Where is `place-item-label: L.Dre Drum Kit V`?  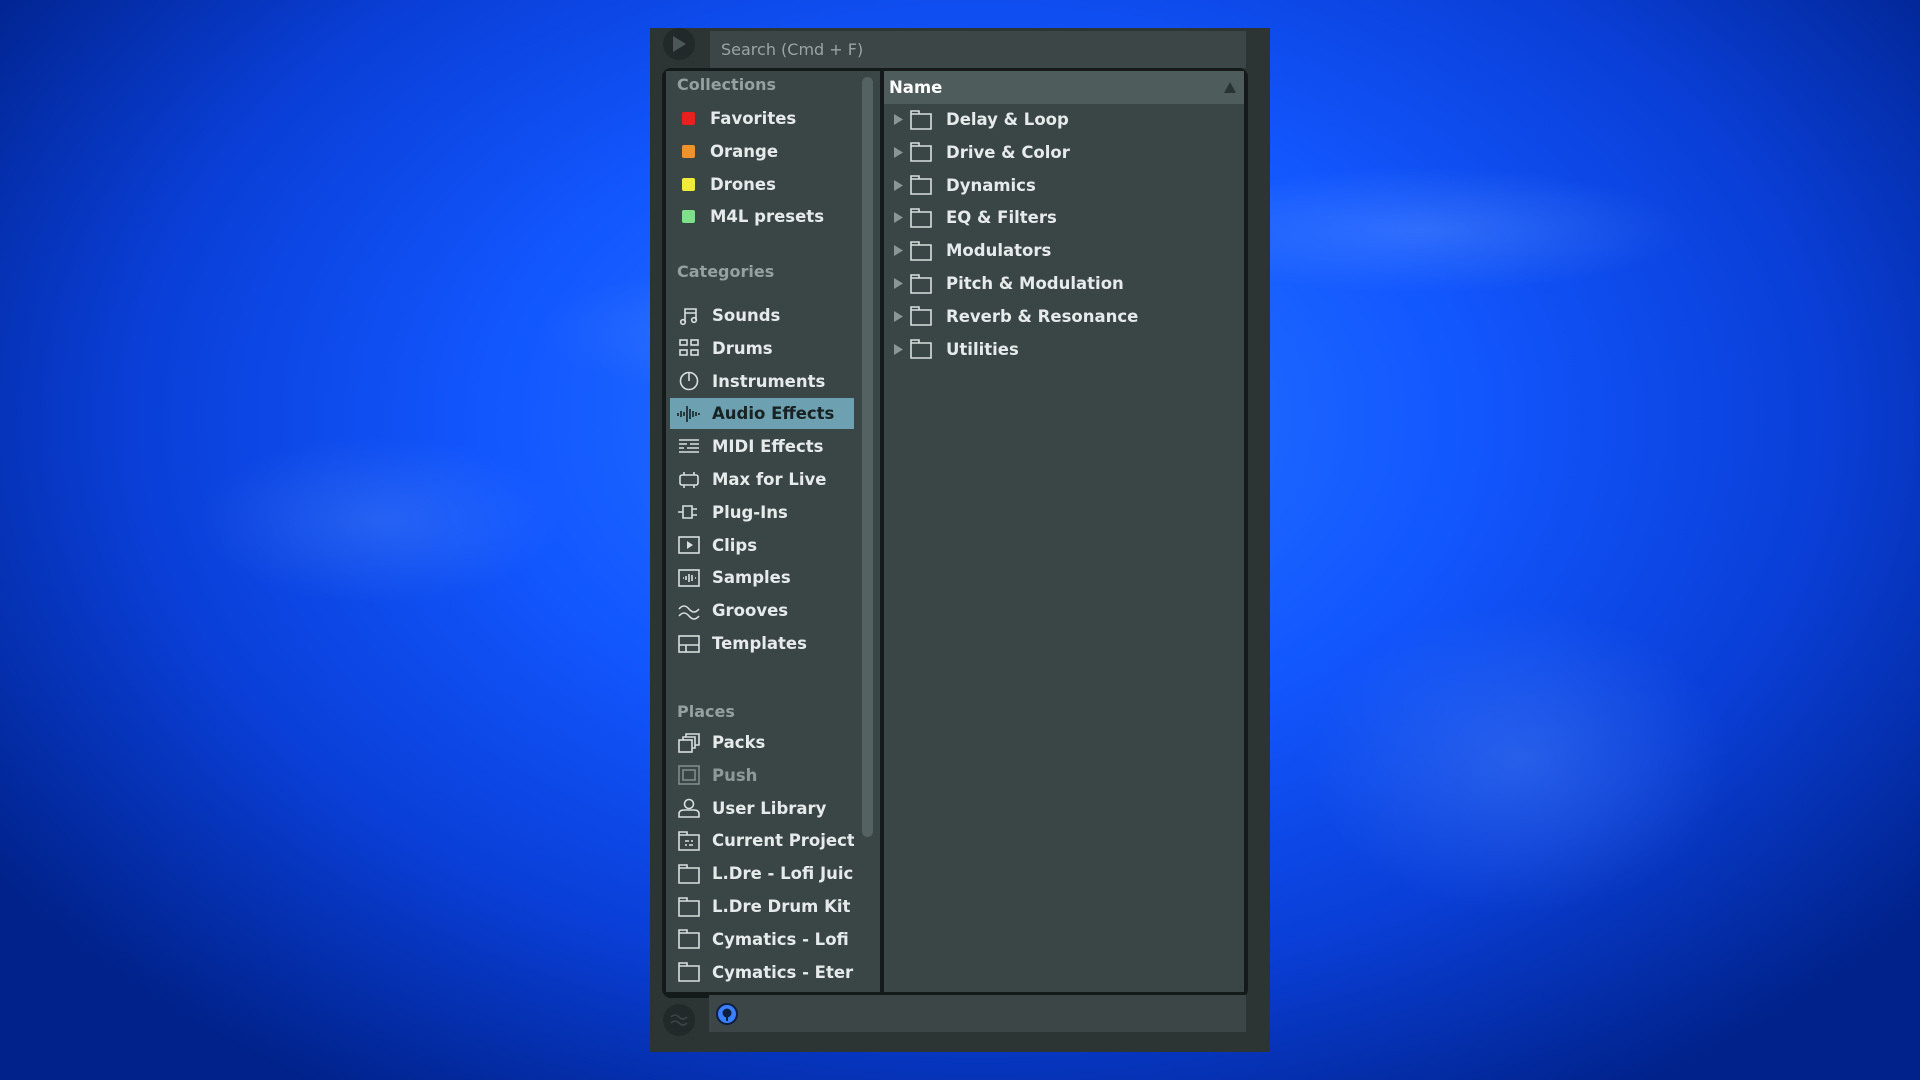 place-item-label: L.Dre Drum Kit V is located at coordinates (783, 906).